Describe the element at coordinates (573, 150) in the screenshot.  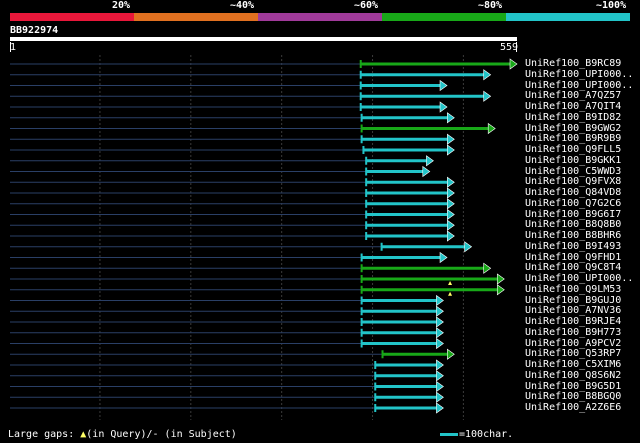
I see `hit-label: UniRef100_Q9FLL5` at that location.